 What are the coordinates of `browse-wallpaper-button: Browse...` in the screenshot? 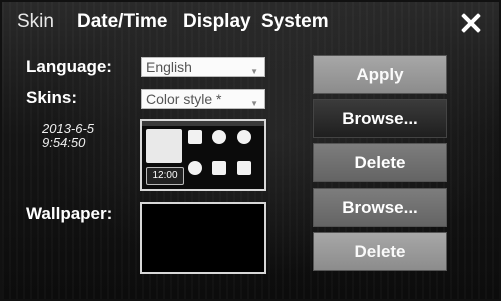 It's located at (380, 207).